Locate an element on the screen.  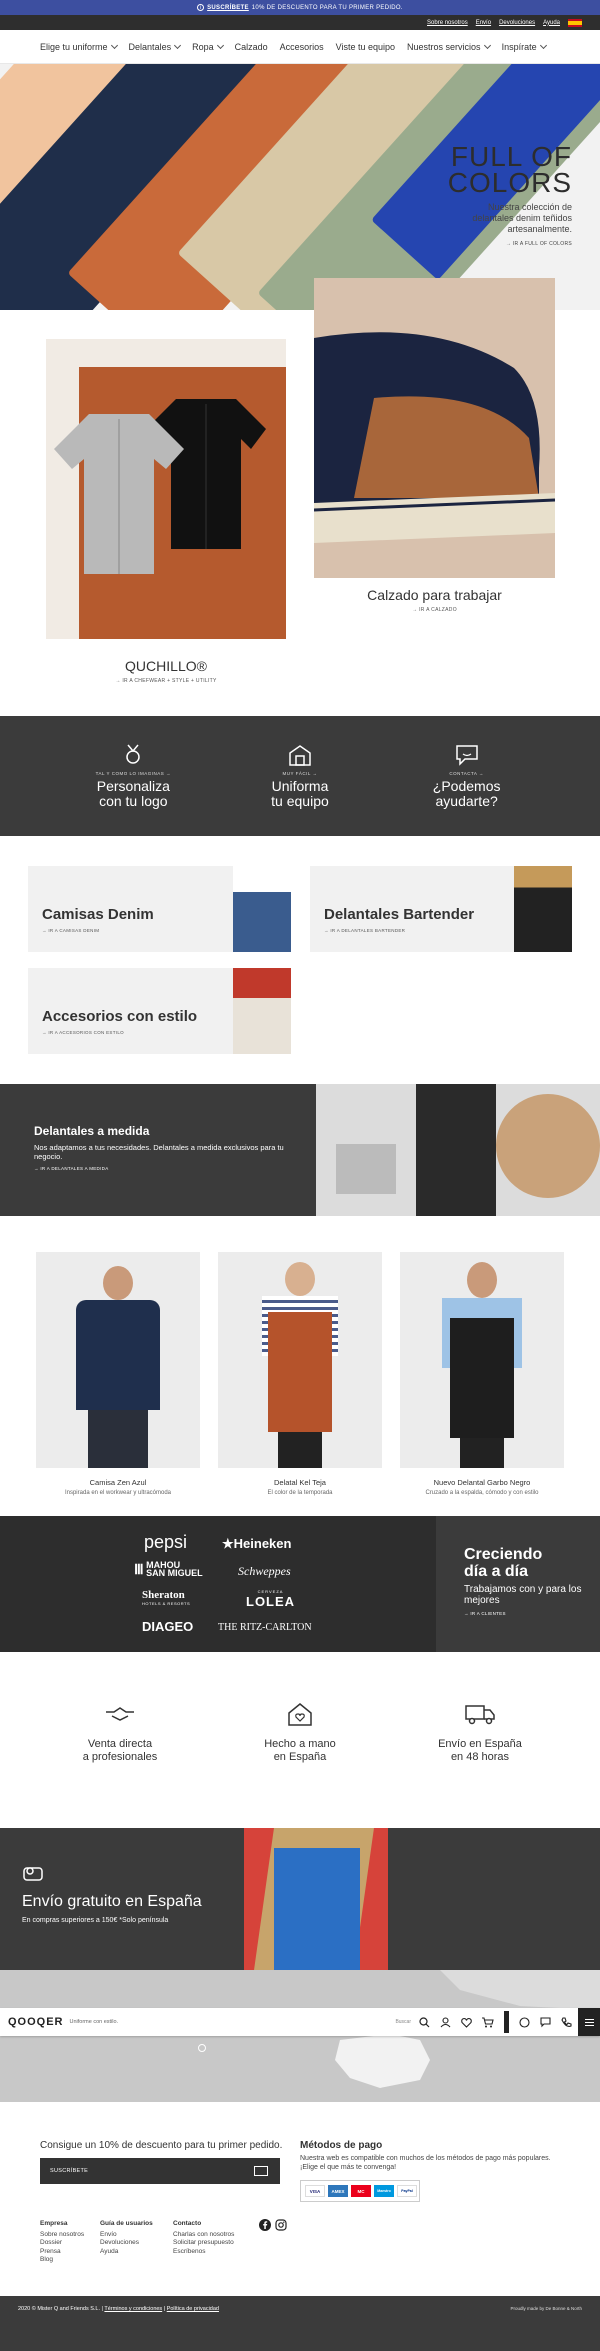
footer-link: Escríbenos is located at coordinates (203, 2252).